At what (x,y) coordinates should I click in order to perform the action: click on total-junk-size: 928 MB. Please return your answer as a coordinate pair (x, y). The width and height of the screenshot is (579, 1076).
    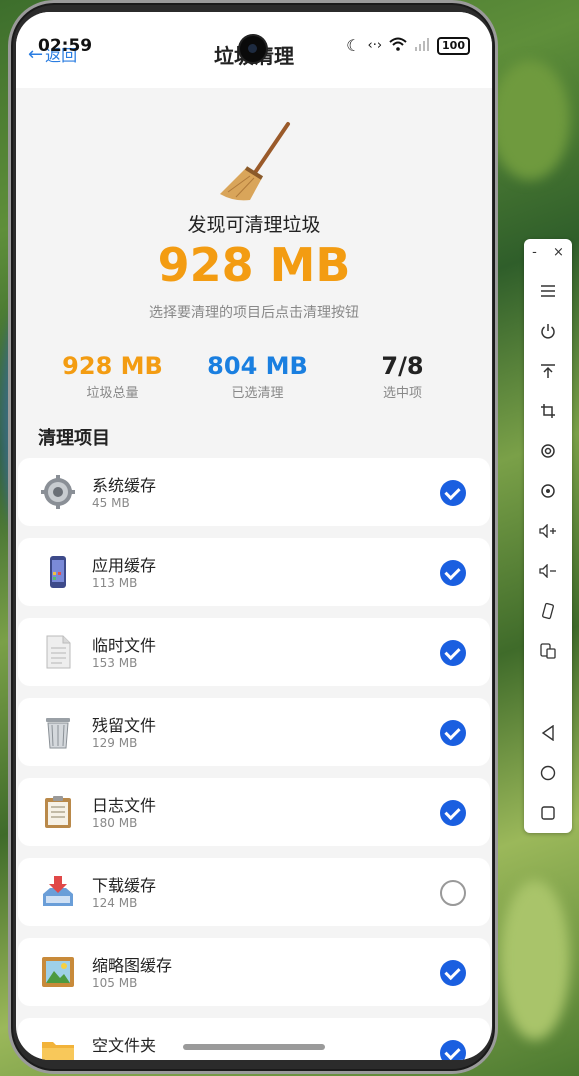
    Looking at the image, I should click on (254, 265).